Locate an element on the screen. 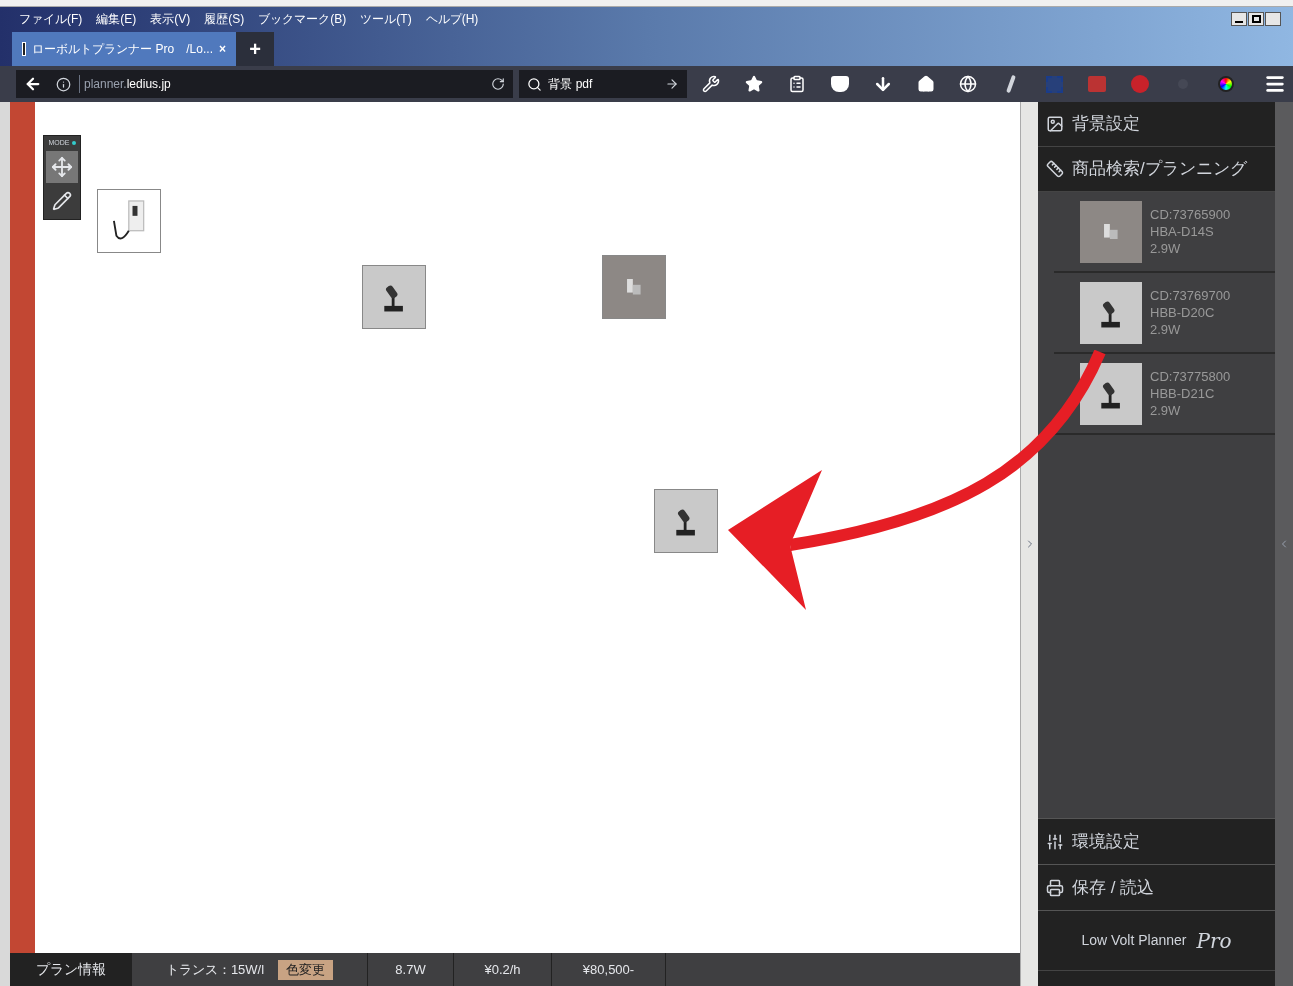 The image size is (1293, 986). product-list-item: CD:73765900 HBA-D14S 2.9W is located at coordinates (1164, 232).